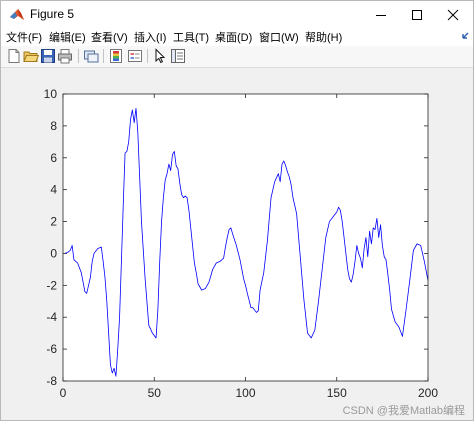 Image resolution: width=474 pixels, height=421 pixels. I want to click on print-icon, so click(65, 56).